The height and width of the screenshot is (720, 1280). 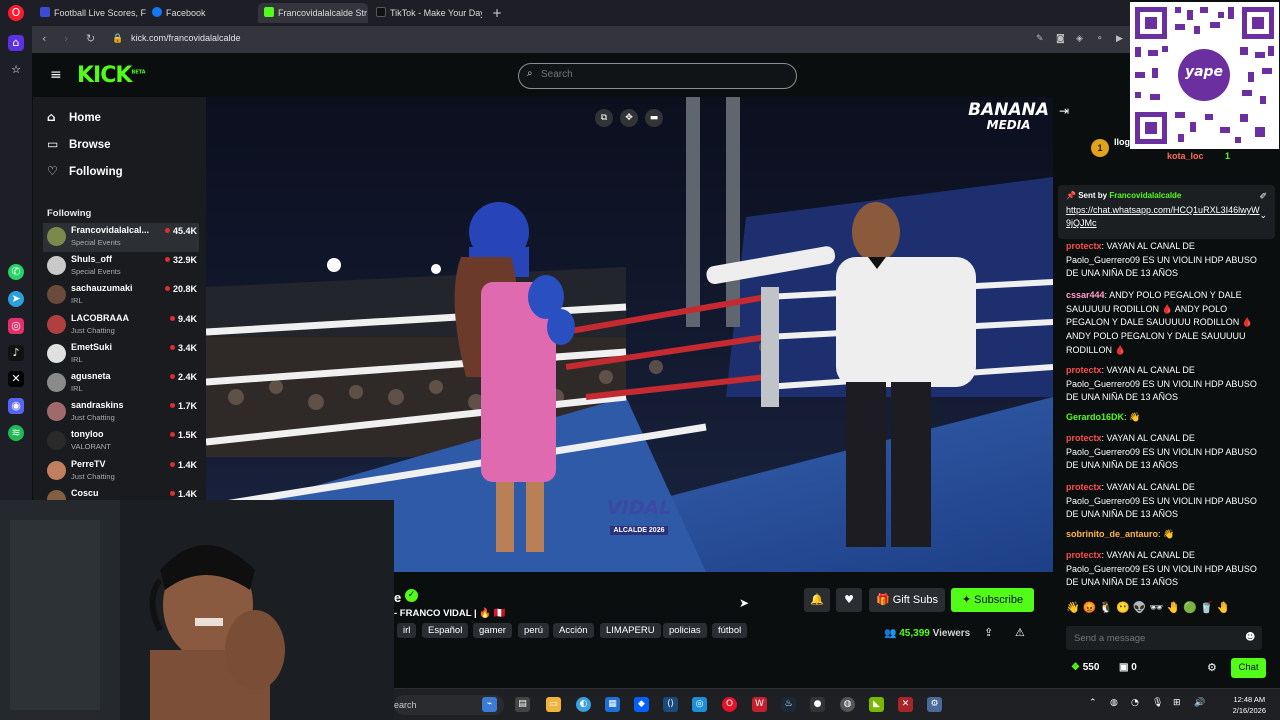 I want to click on gift-subs-button: 🎁 Gift Subs, so click(x=907, y=600).